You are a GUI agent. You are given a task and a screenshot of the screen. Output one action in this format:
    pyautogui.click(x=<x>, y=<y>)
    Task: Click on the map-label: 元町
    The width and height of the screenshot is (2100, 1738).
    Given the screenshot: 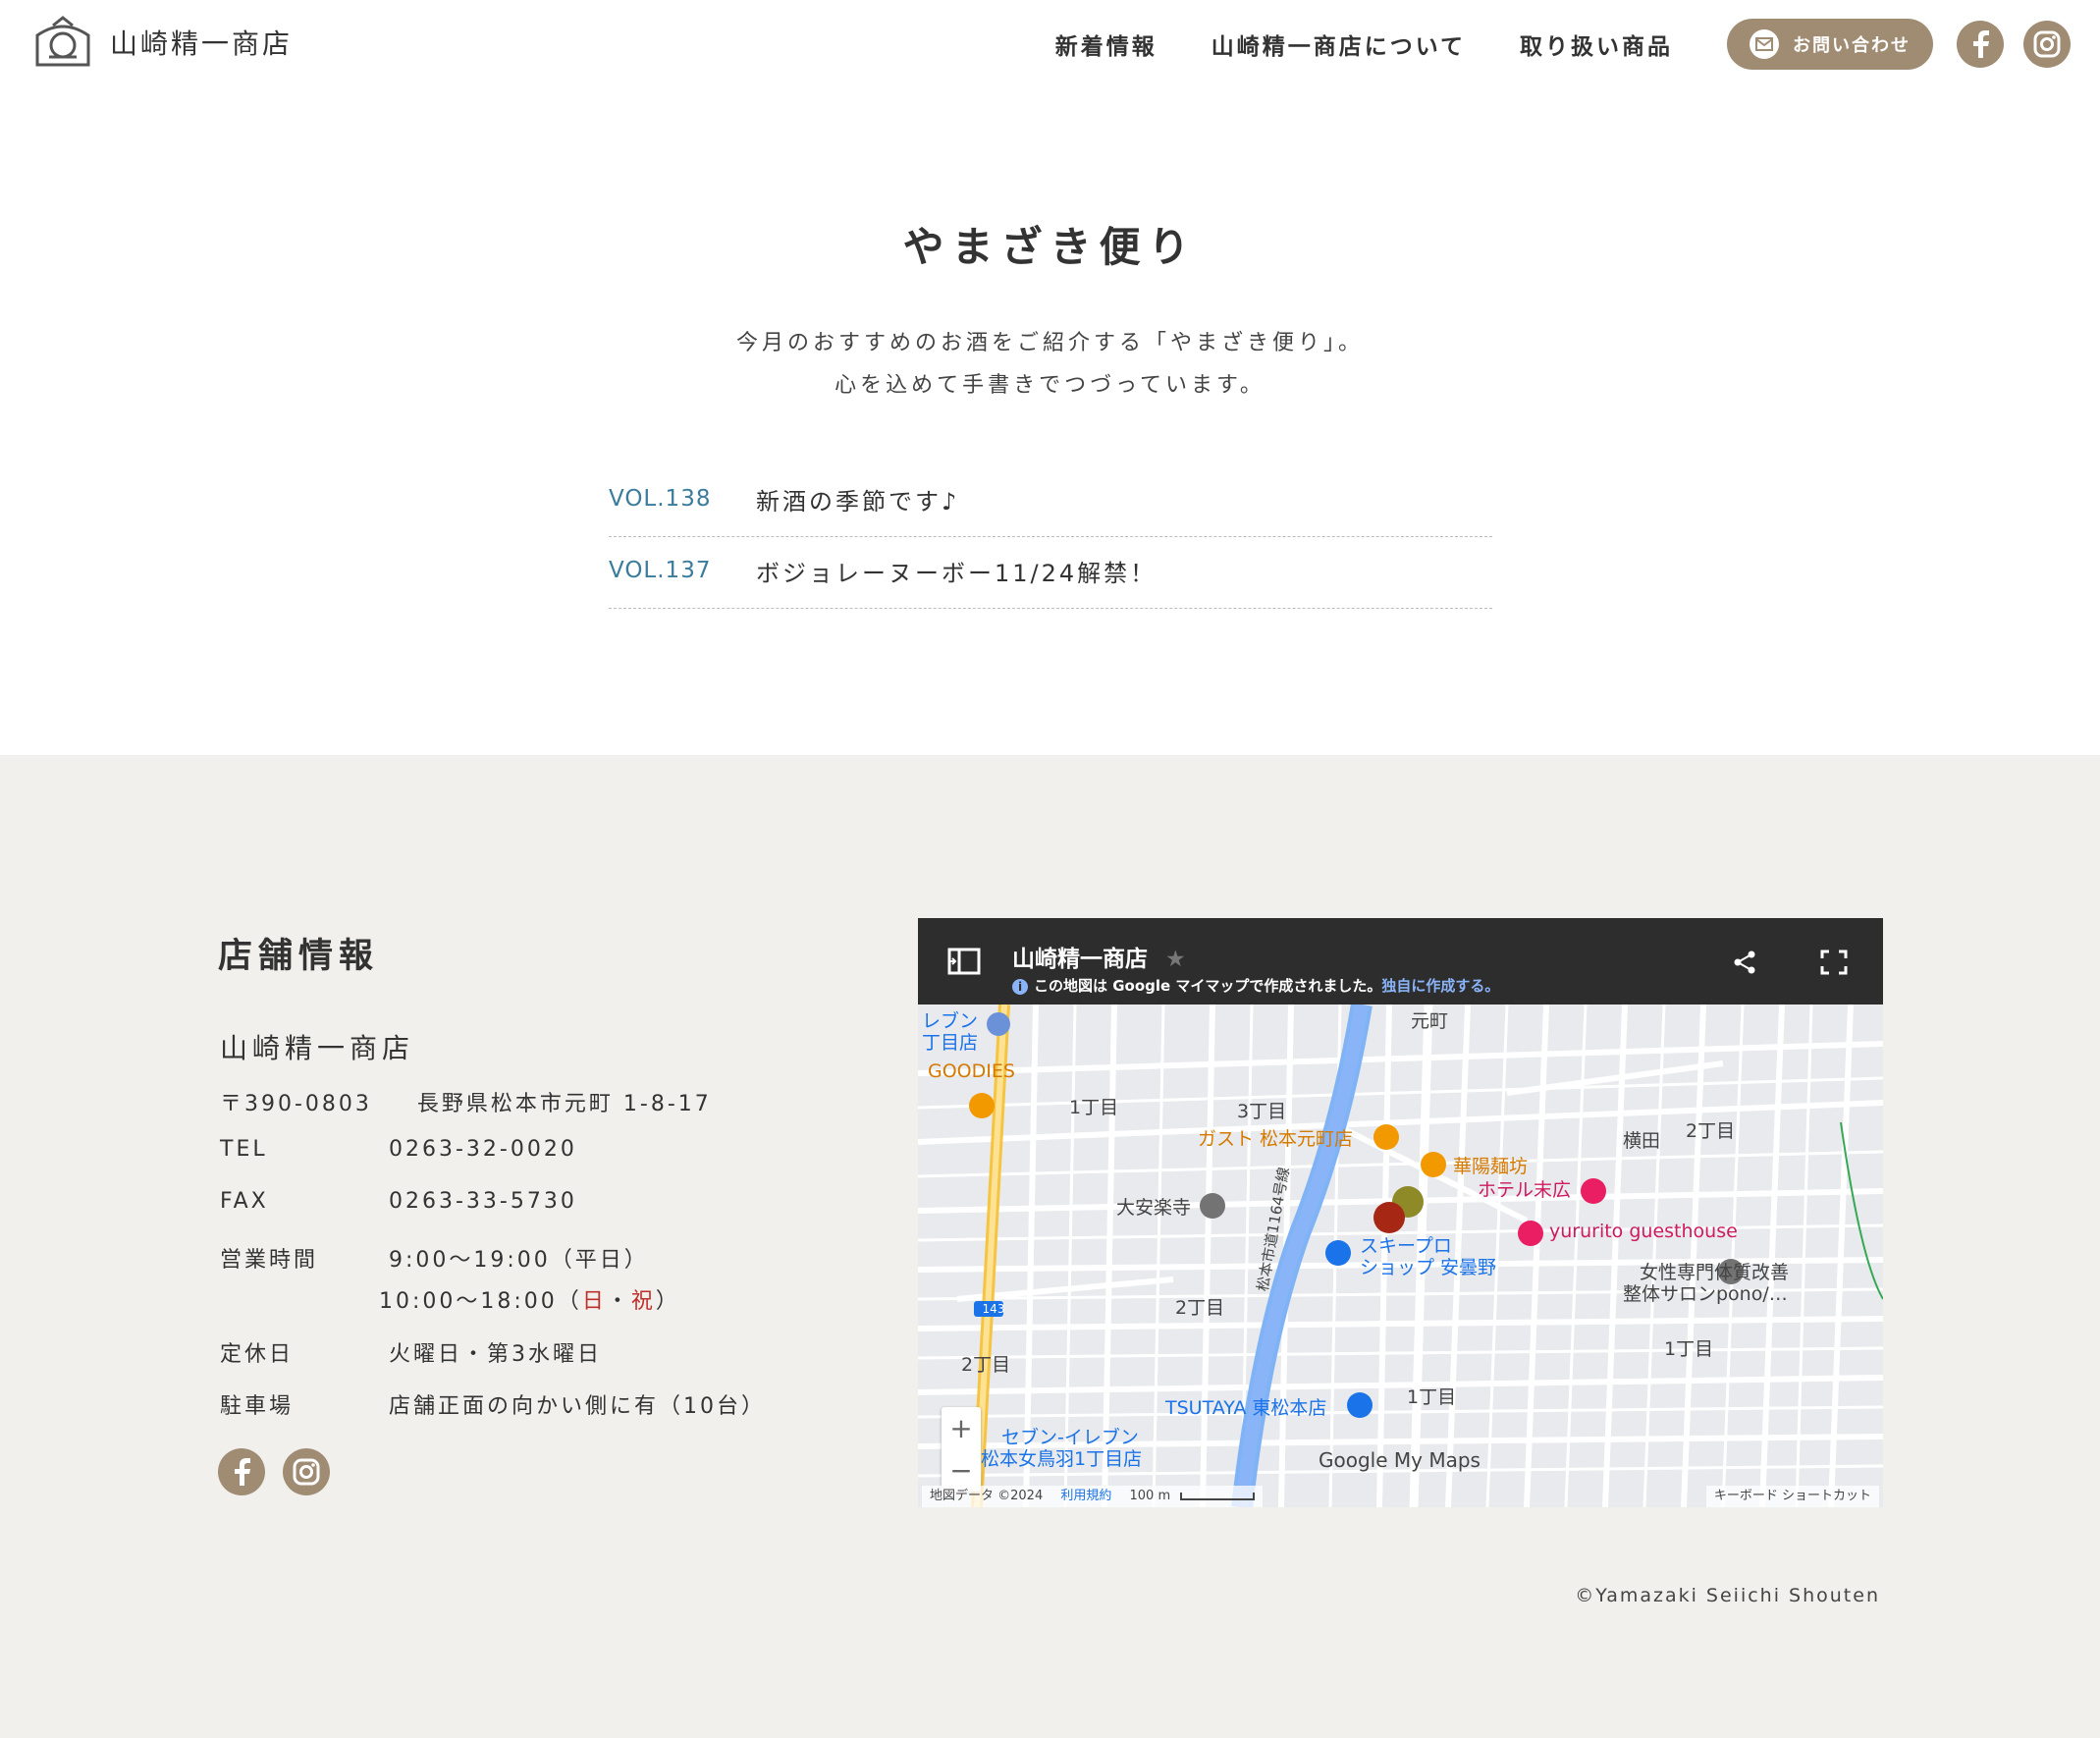 What is the action you would take?
    pyautogui.click(x=1430, y=1021)
    